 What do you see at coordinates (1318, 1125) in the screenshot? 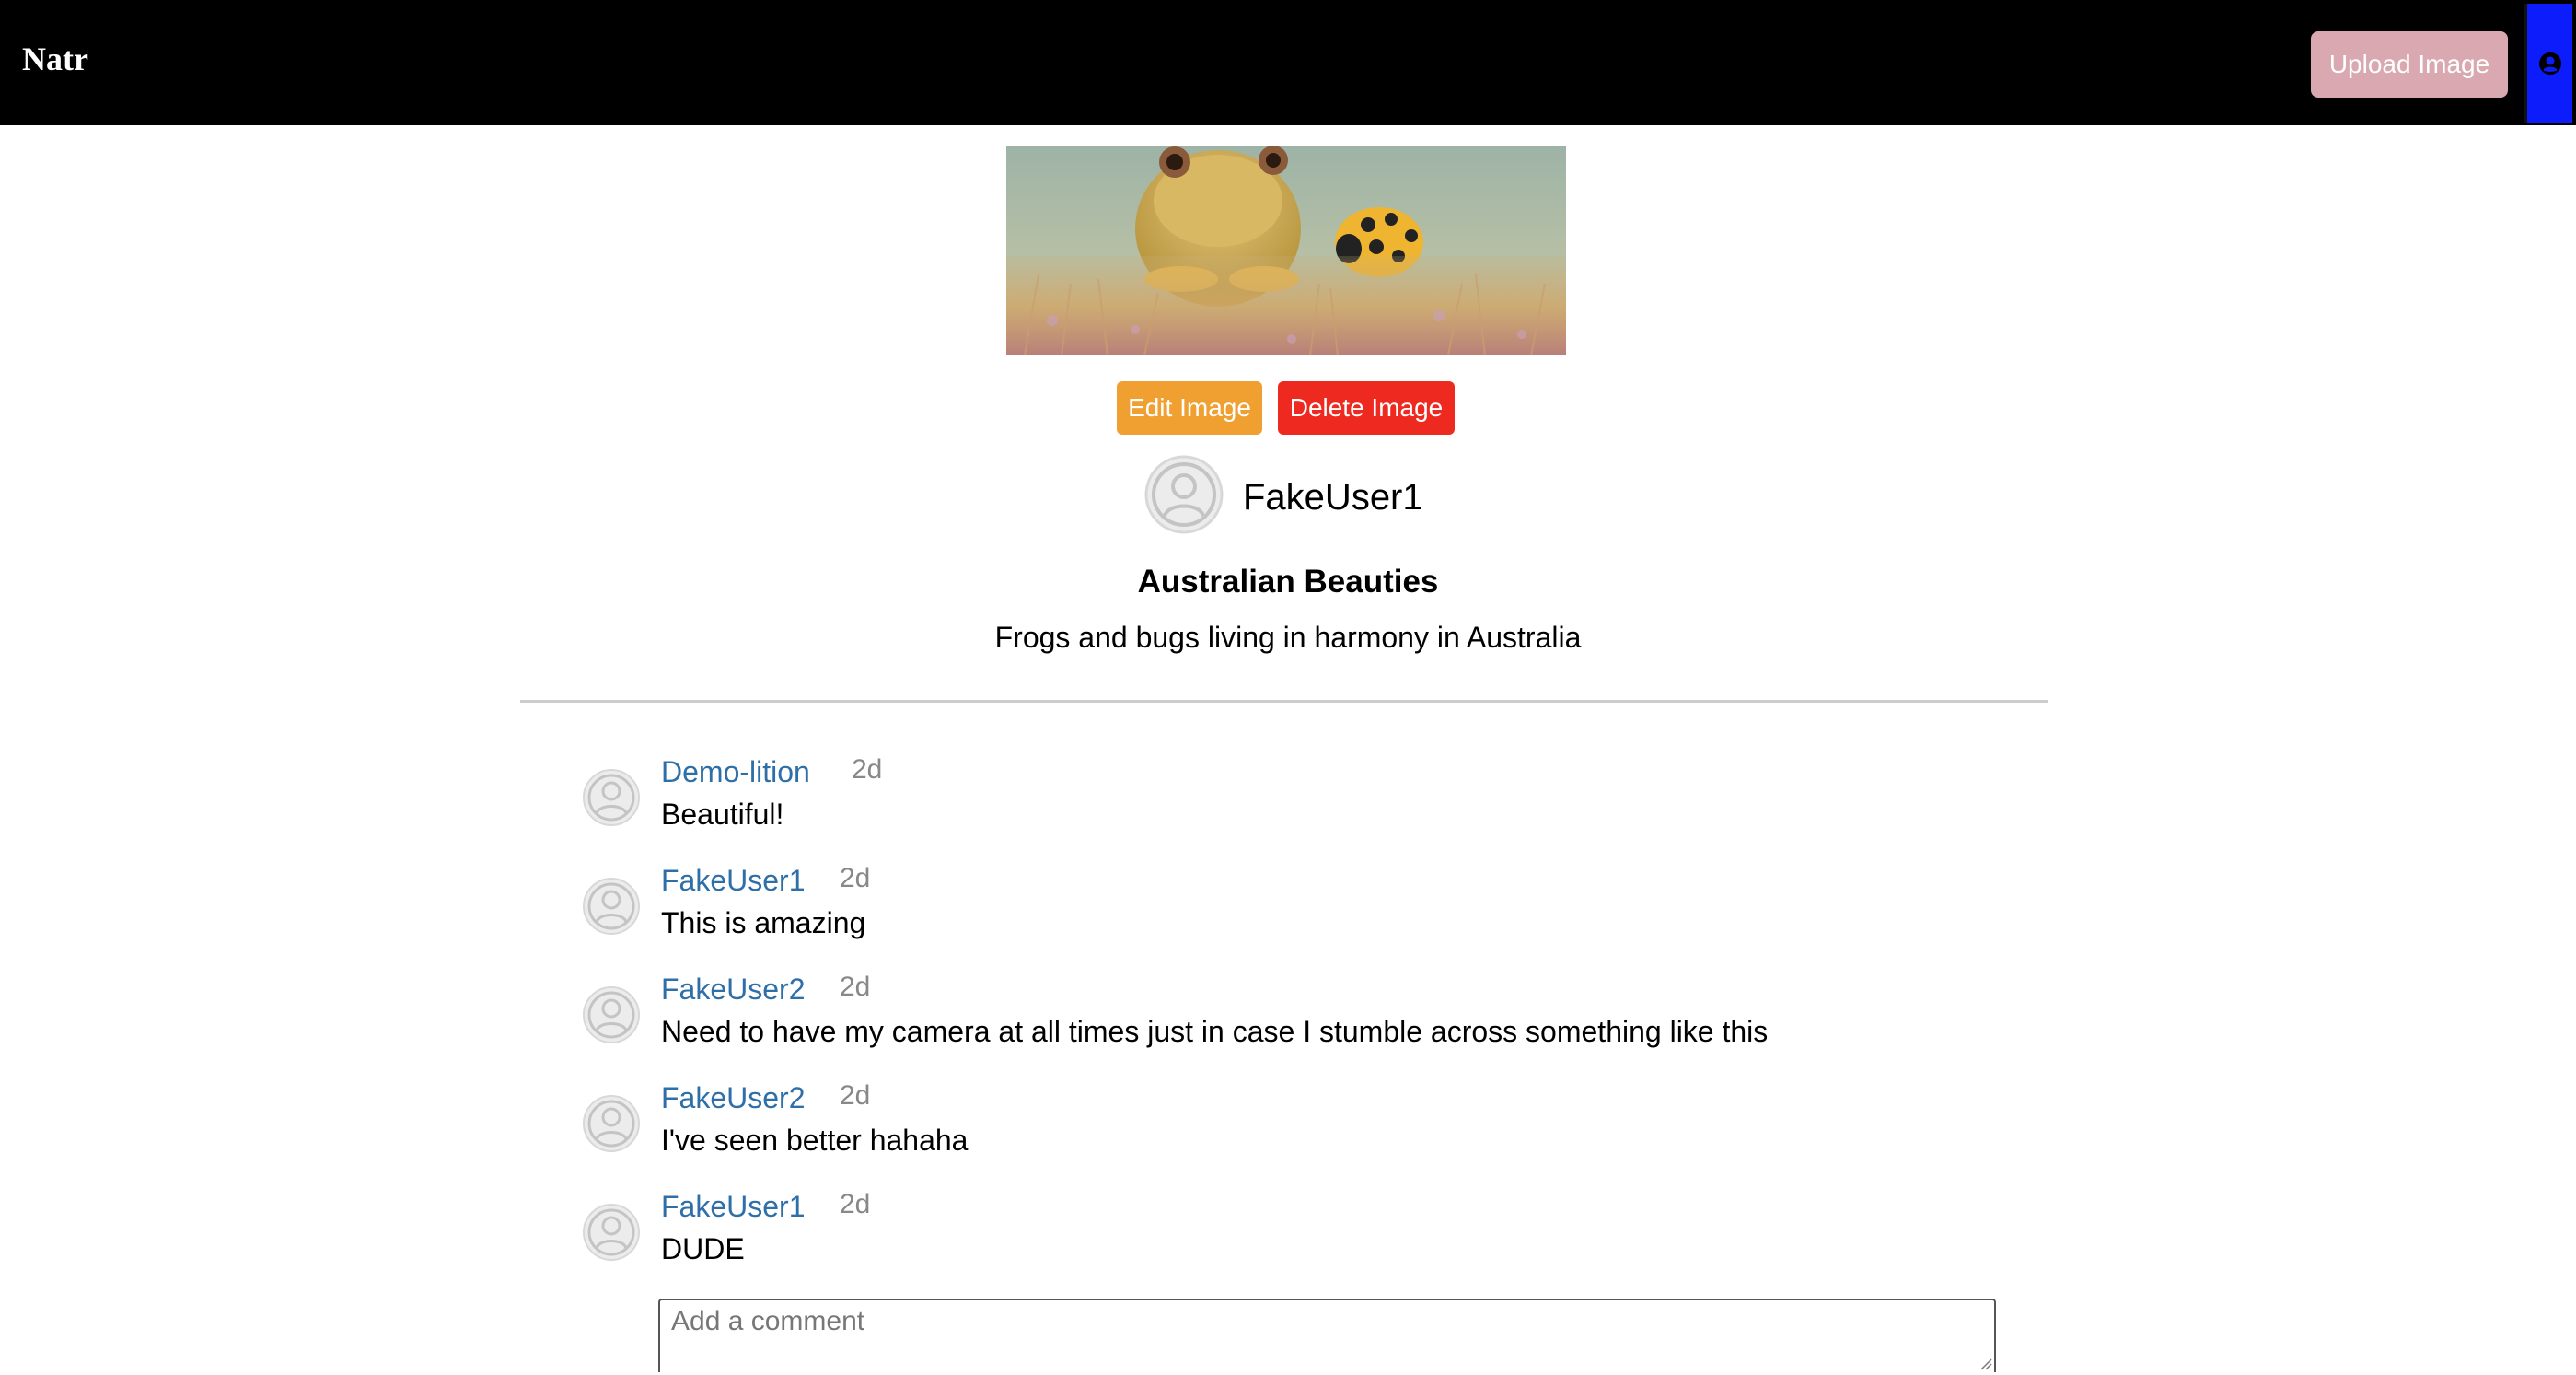
I see `comment-item: FakeUser2 2d I've seen better hahaha` at bounding box center [1318, 1125].